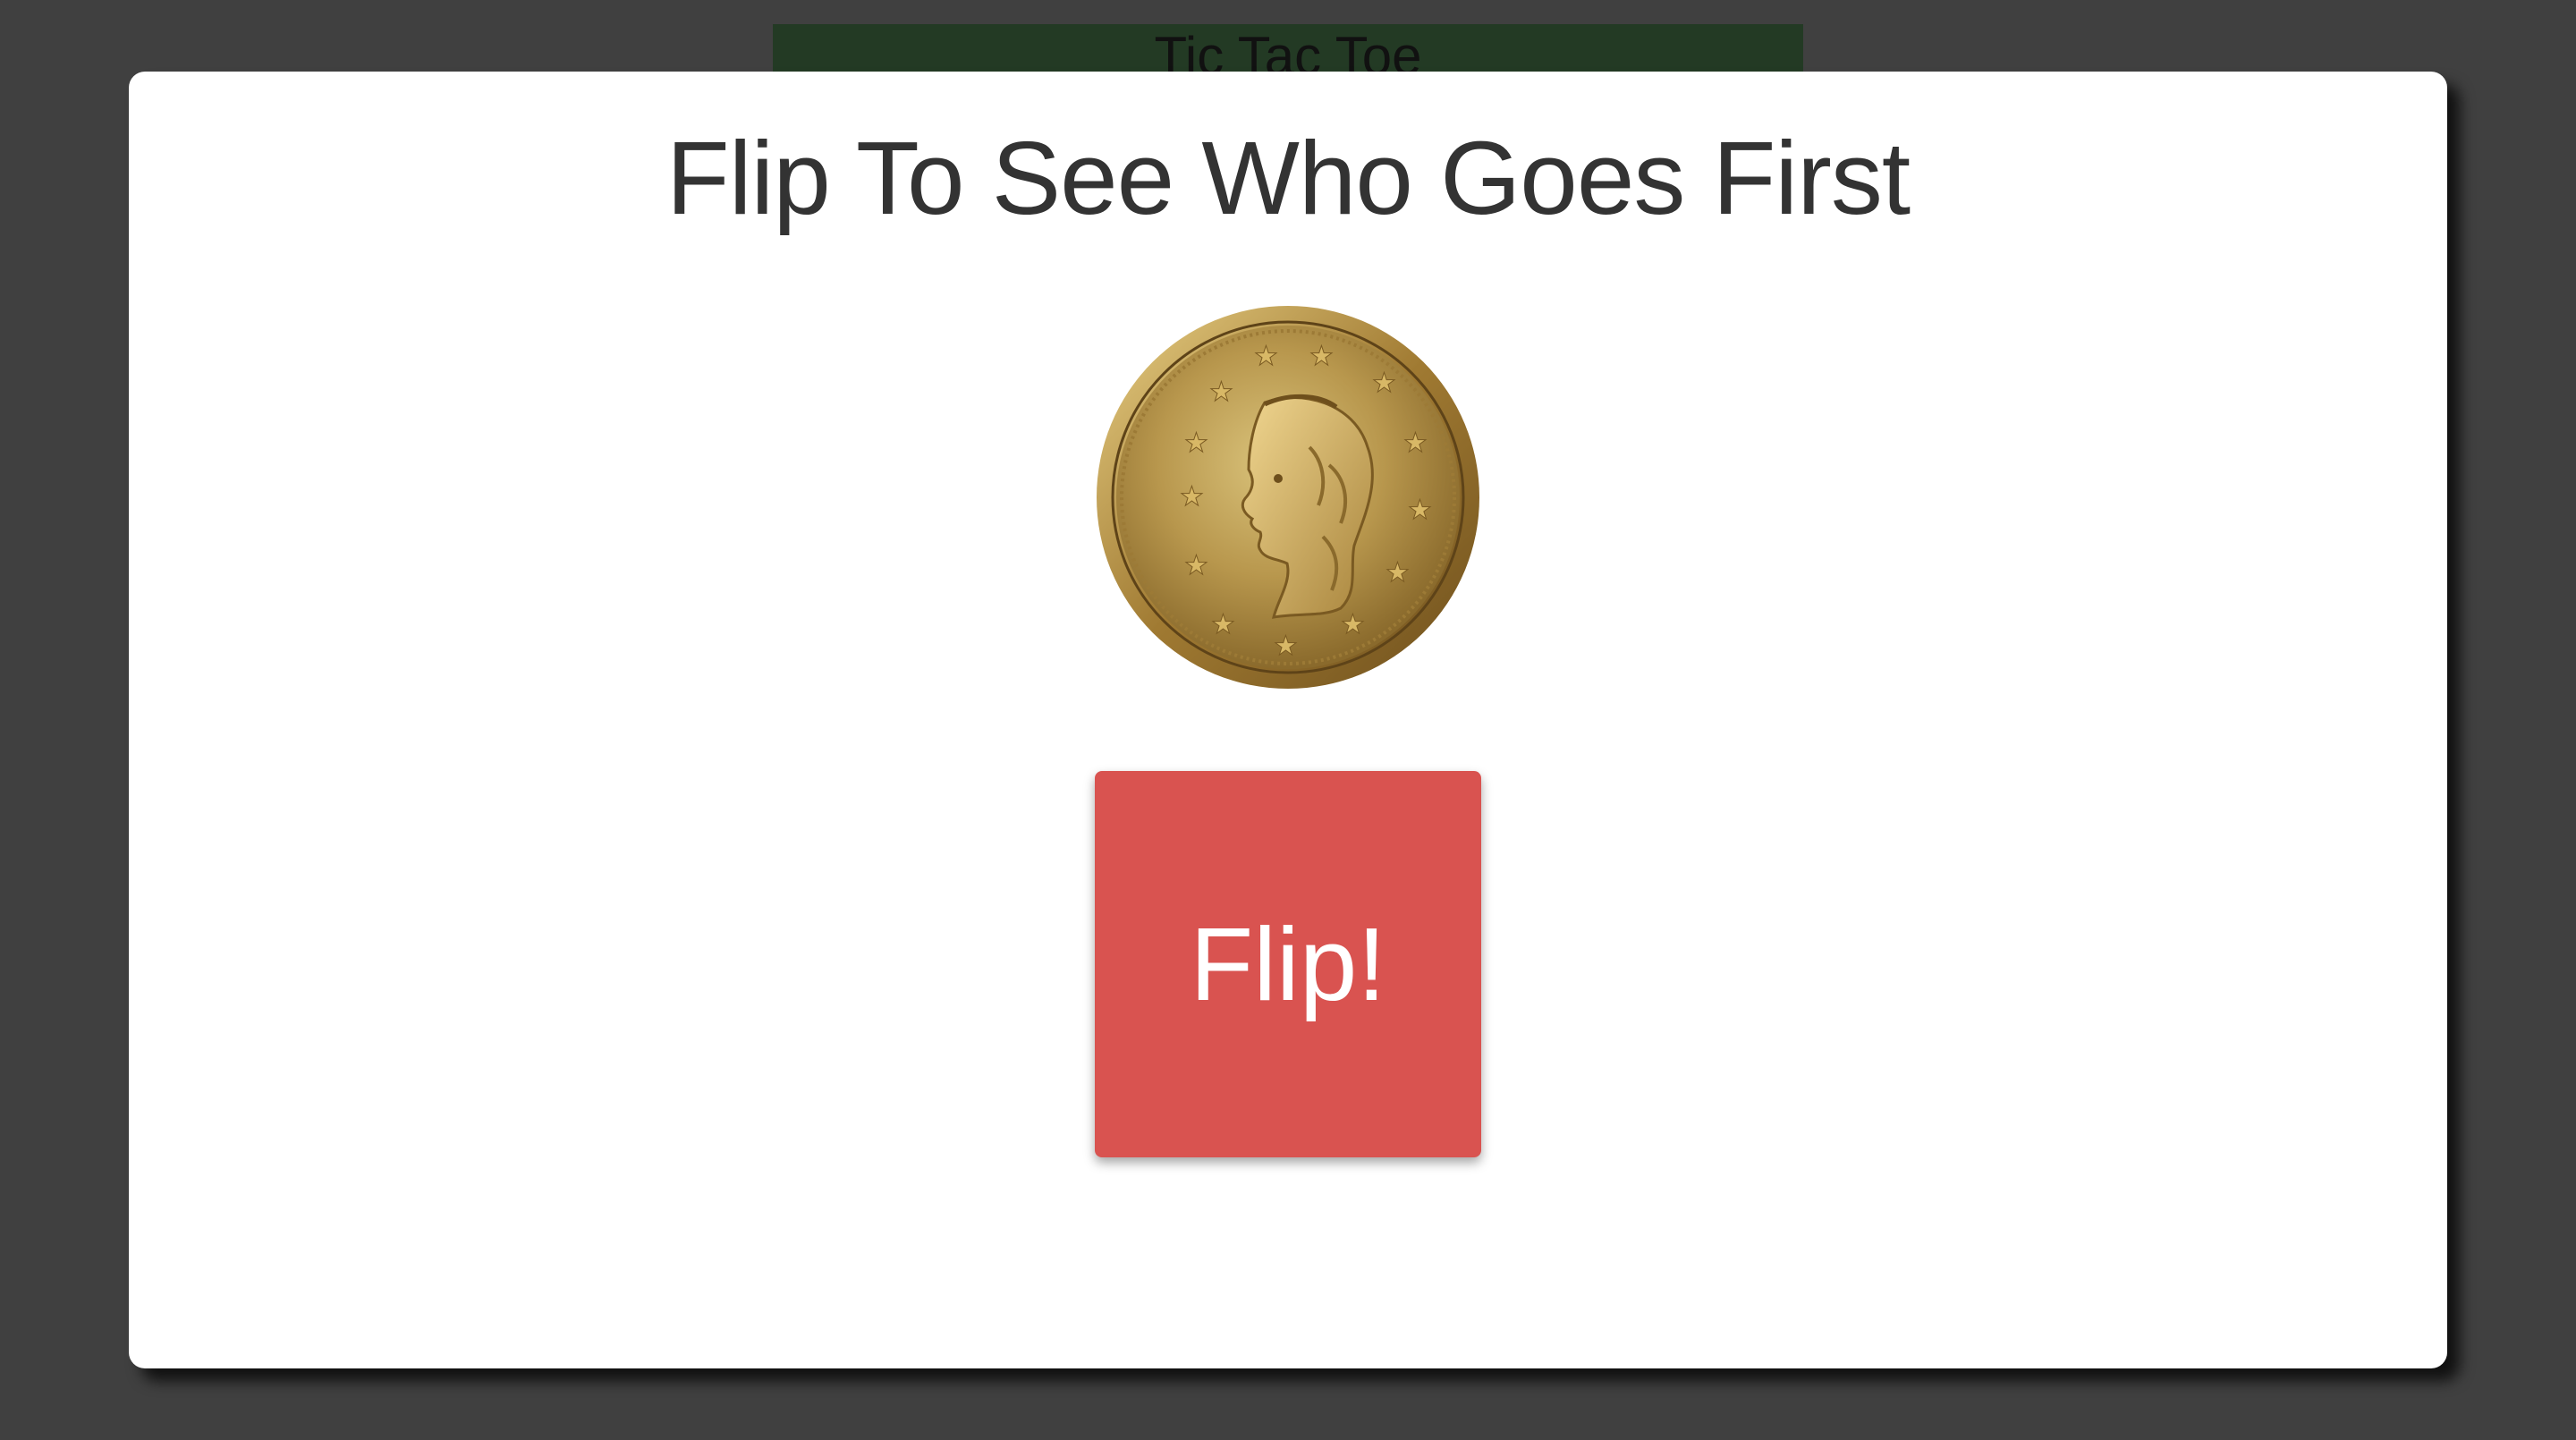 This screenshot has width=2576, height=1440. I want to click on flip-button: Flip!, so click(1288, 964).